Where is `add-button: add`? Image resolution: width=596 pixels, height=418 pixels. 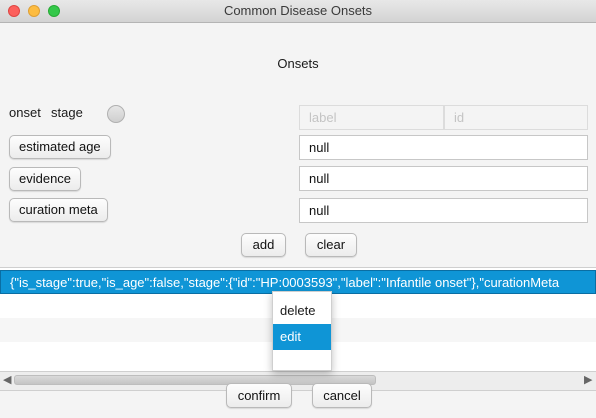
add-button: add is located at coordinates (263, 245).